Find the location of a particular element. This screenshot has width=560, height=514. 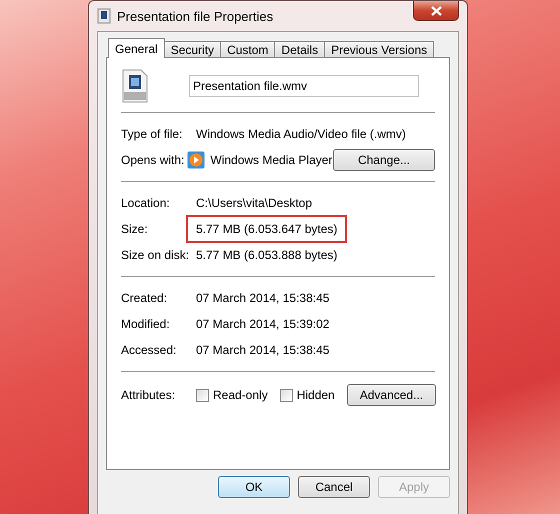

play-icon is located at coordinates (196, 160).